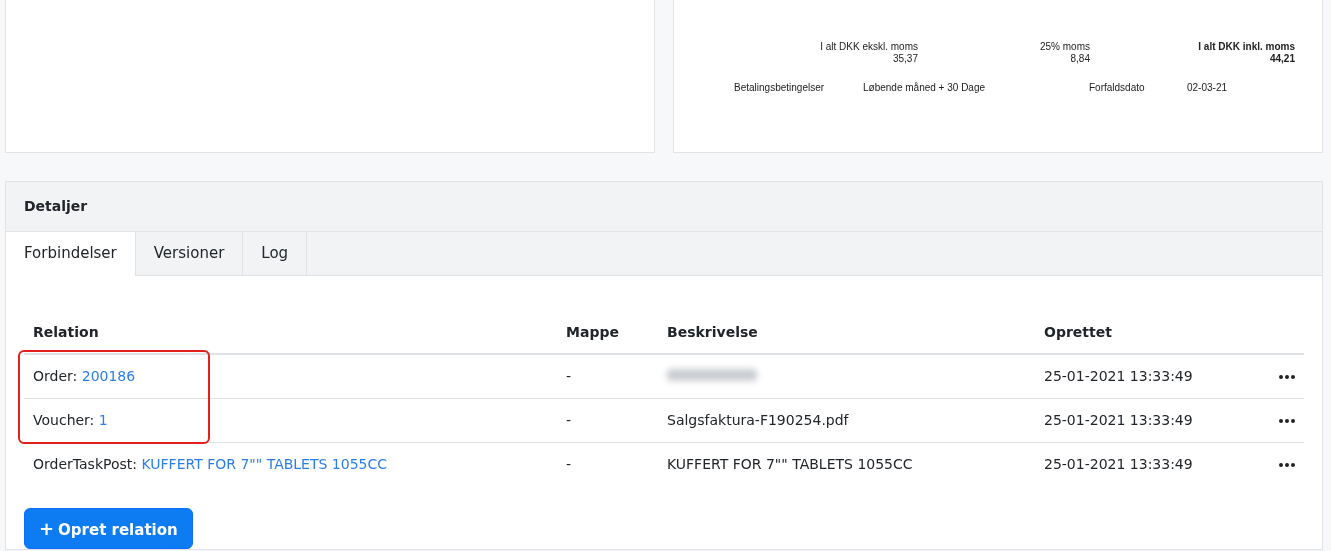  Describe the element at coordinates (607, 332) in the screenshot. I see `column-header: Mappe` at that location.